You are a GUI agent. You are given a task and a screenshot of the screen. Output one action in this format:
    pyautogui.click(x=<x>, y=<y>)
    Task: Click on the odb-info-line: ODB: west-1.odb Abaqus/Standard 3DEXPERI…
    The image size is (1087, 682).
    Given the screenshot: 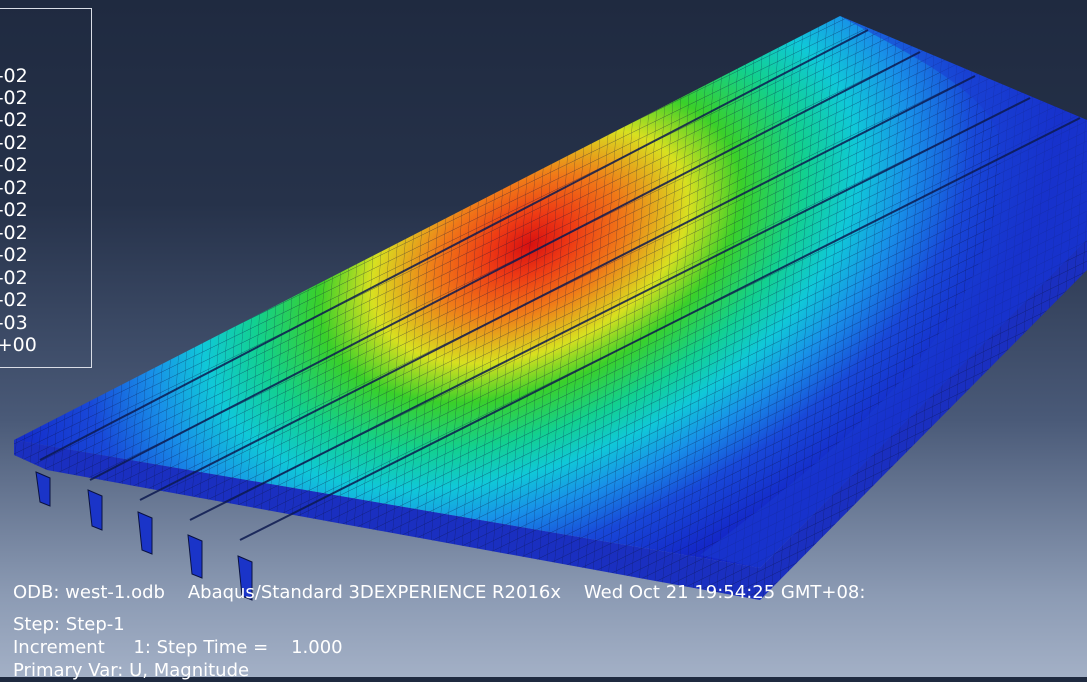 What is the action you would take?
    pyautogui.click(x=439, y=593)
    